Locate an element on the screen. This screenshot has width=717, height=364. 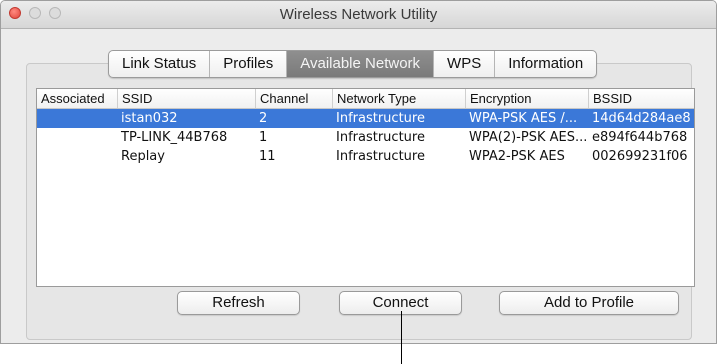
title-bar: Wireless Network Utility is located at coordinates (358, 15).